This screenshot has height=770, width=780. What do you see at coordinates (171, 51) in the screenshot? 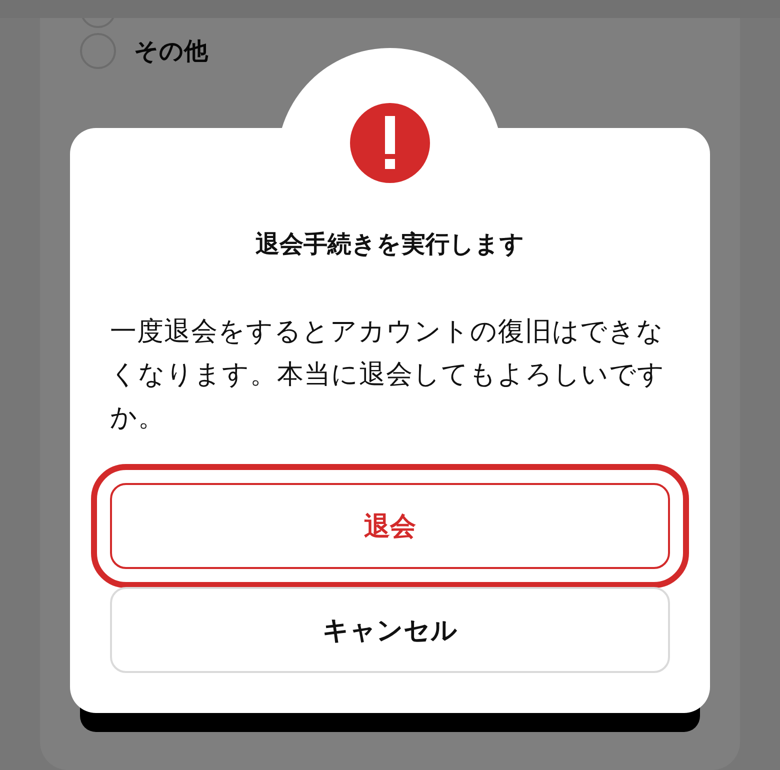
I see `option-label: その他` at bounding box center [171, 51].